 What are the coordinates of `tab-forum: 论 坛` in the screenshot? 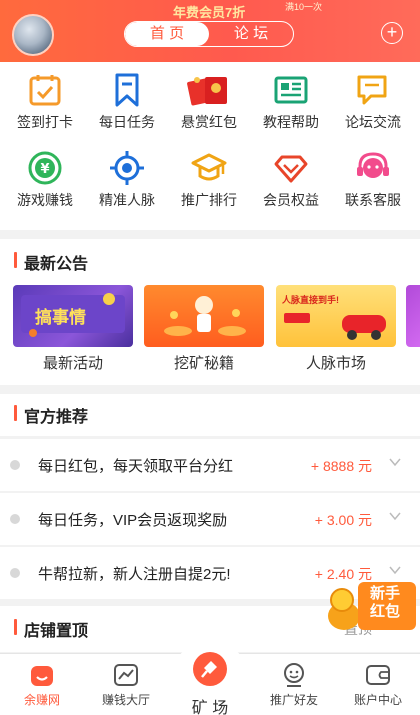 It's located at (251, 34).